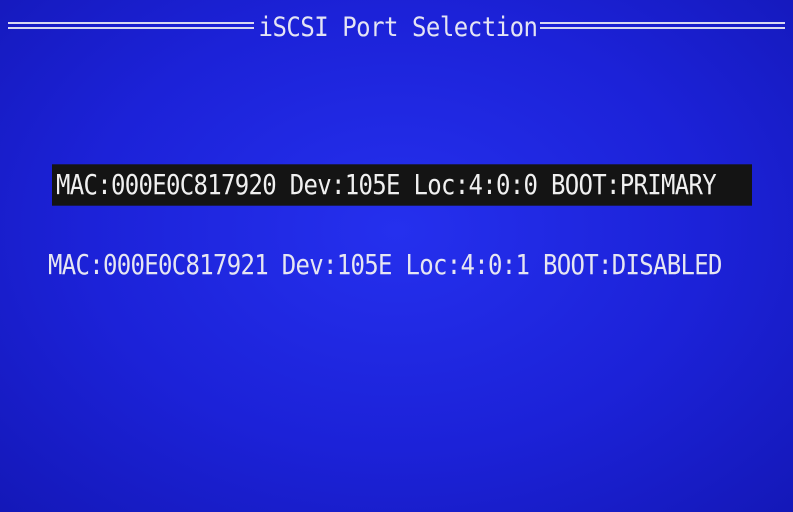 The image size is (793, 512). I want to click on title-bar: iSCSI Port Selection, so click(396, 27).